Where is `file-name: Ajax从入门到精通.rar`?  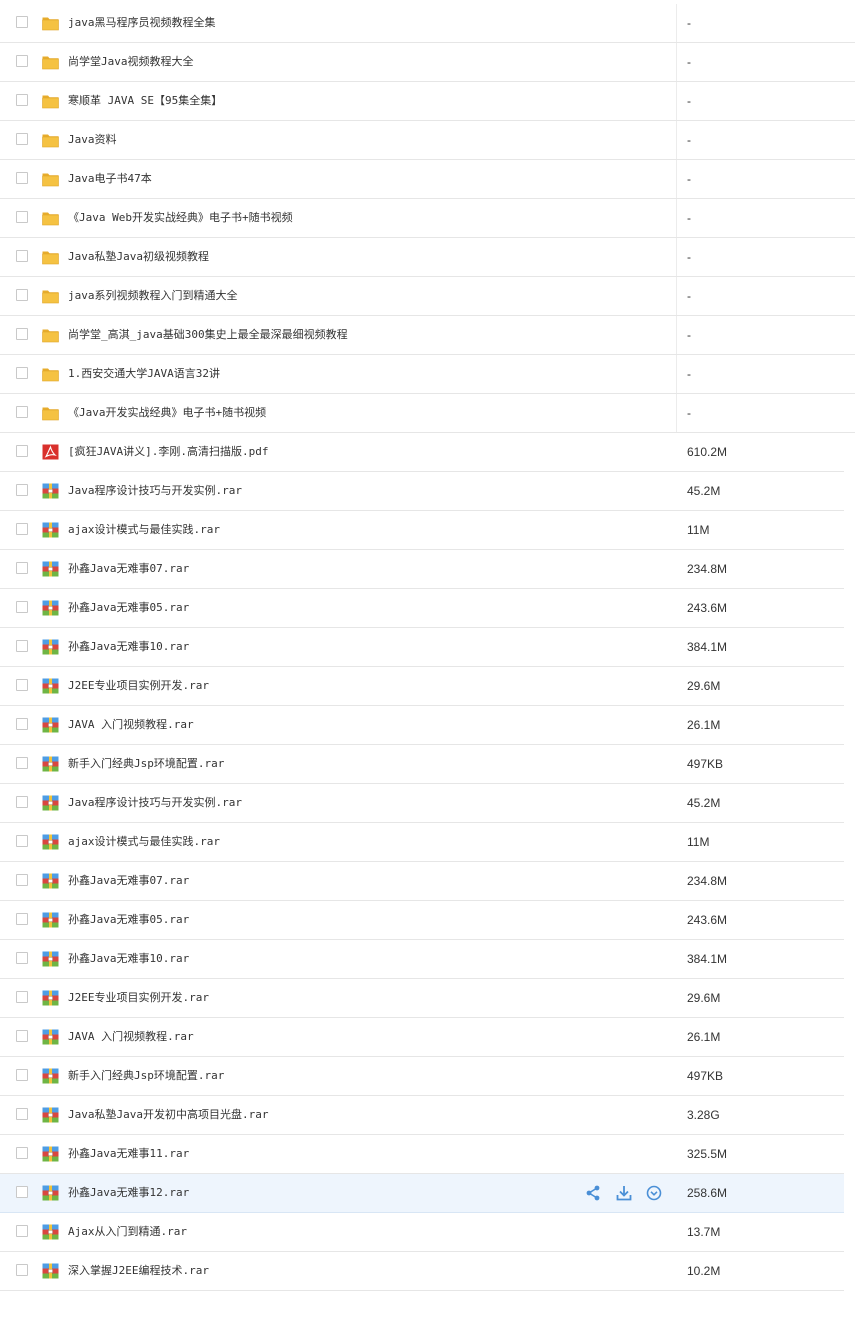 file-name: Ajax从入门到精通.rar is located at coordinates (127, 1232).